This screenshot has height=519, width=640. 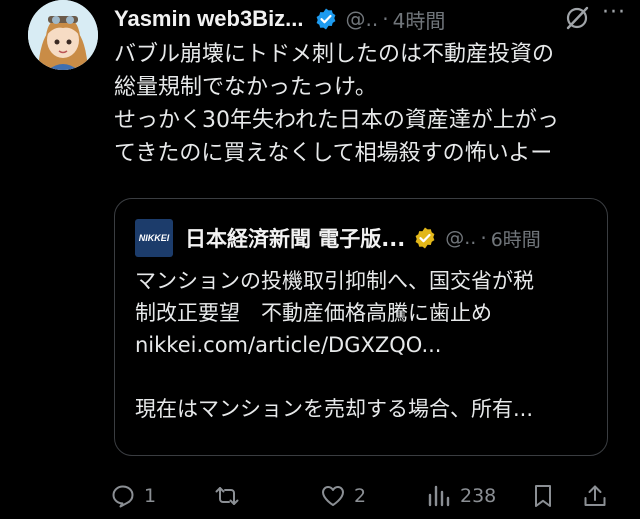 I want to click on retweet-button, so click(x=231, y=496).